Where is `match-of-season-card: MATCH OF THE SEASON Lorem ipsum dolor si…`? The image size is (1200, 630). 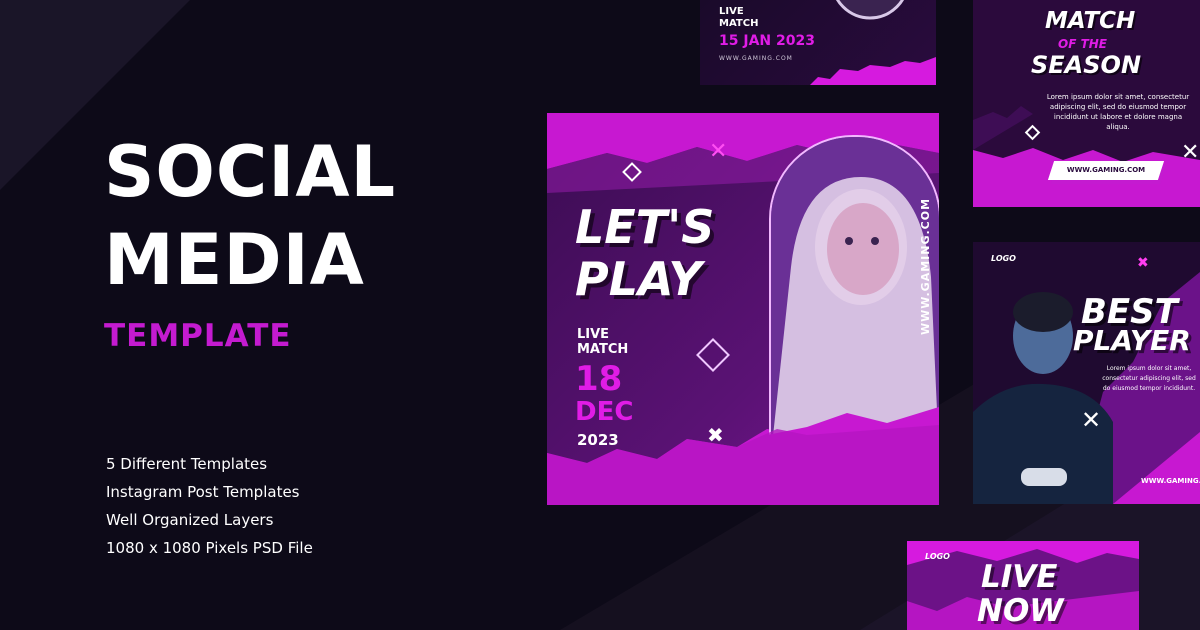
match-of-season-card: MATCH OF THE SEASON Lorem ipsum dolor si… is located at coordinates (1086, 103).